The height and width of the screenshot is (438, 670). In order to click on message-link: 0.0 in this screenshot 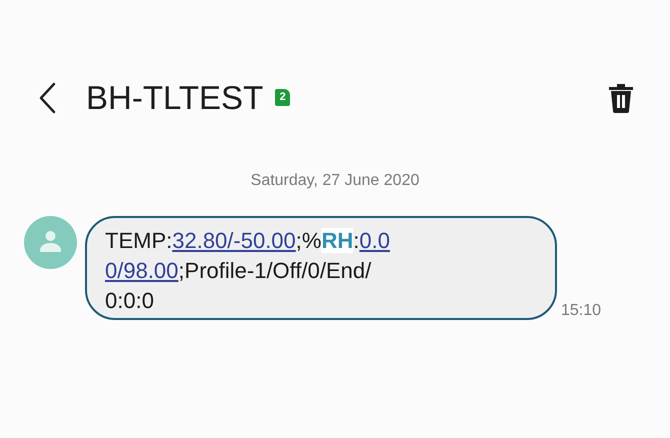, I will do `click(374, 240)`.